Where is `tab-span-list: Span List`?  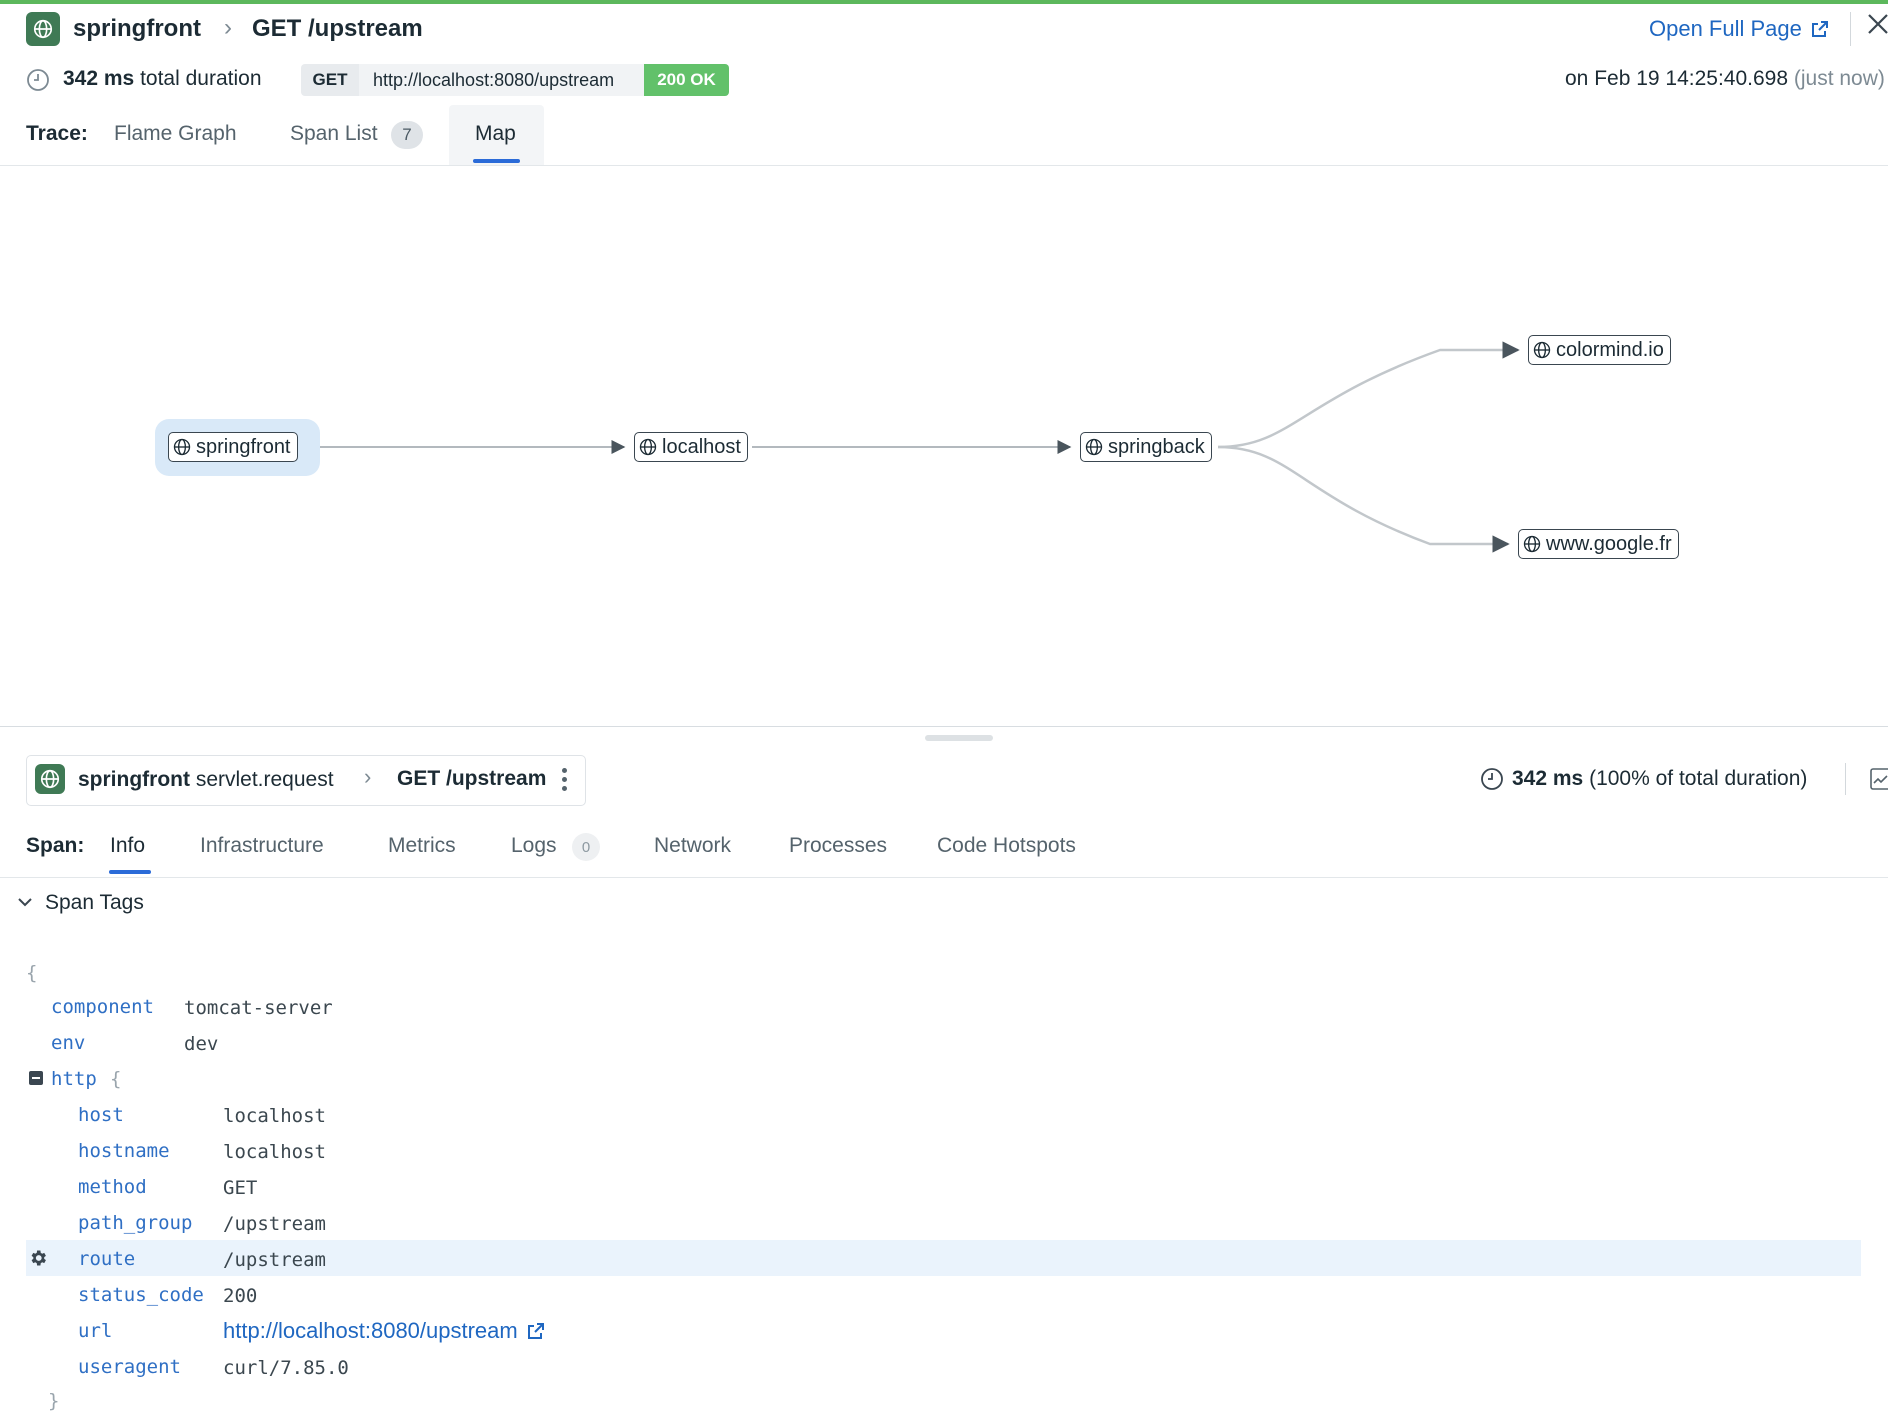
tab-span-list: Span List is located at coordinates (334, 134).